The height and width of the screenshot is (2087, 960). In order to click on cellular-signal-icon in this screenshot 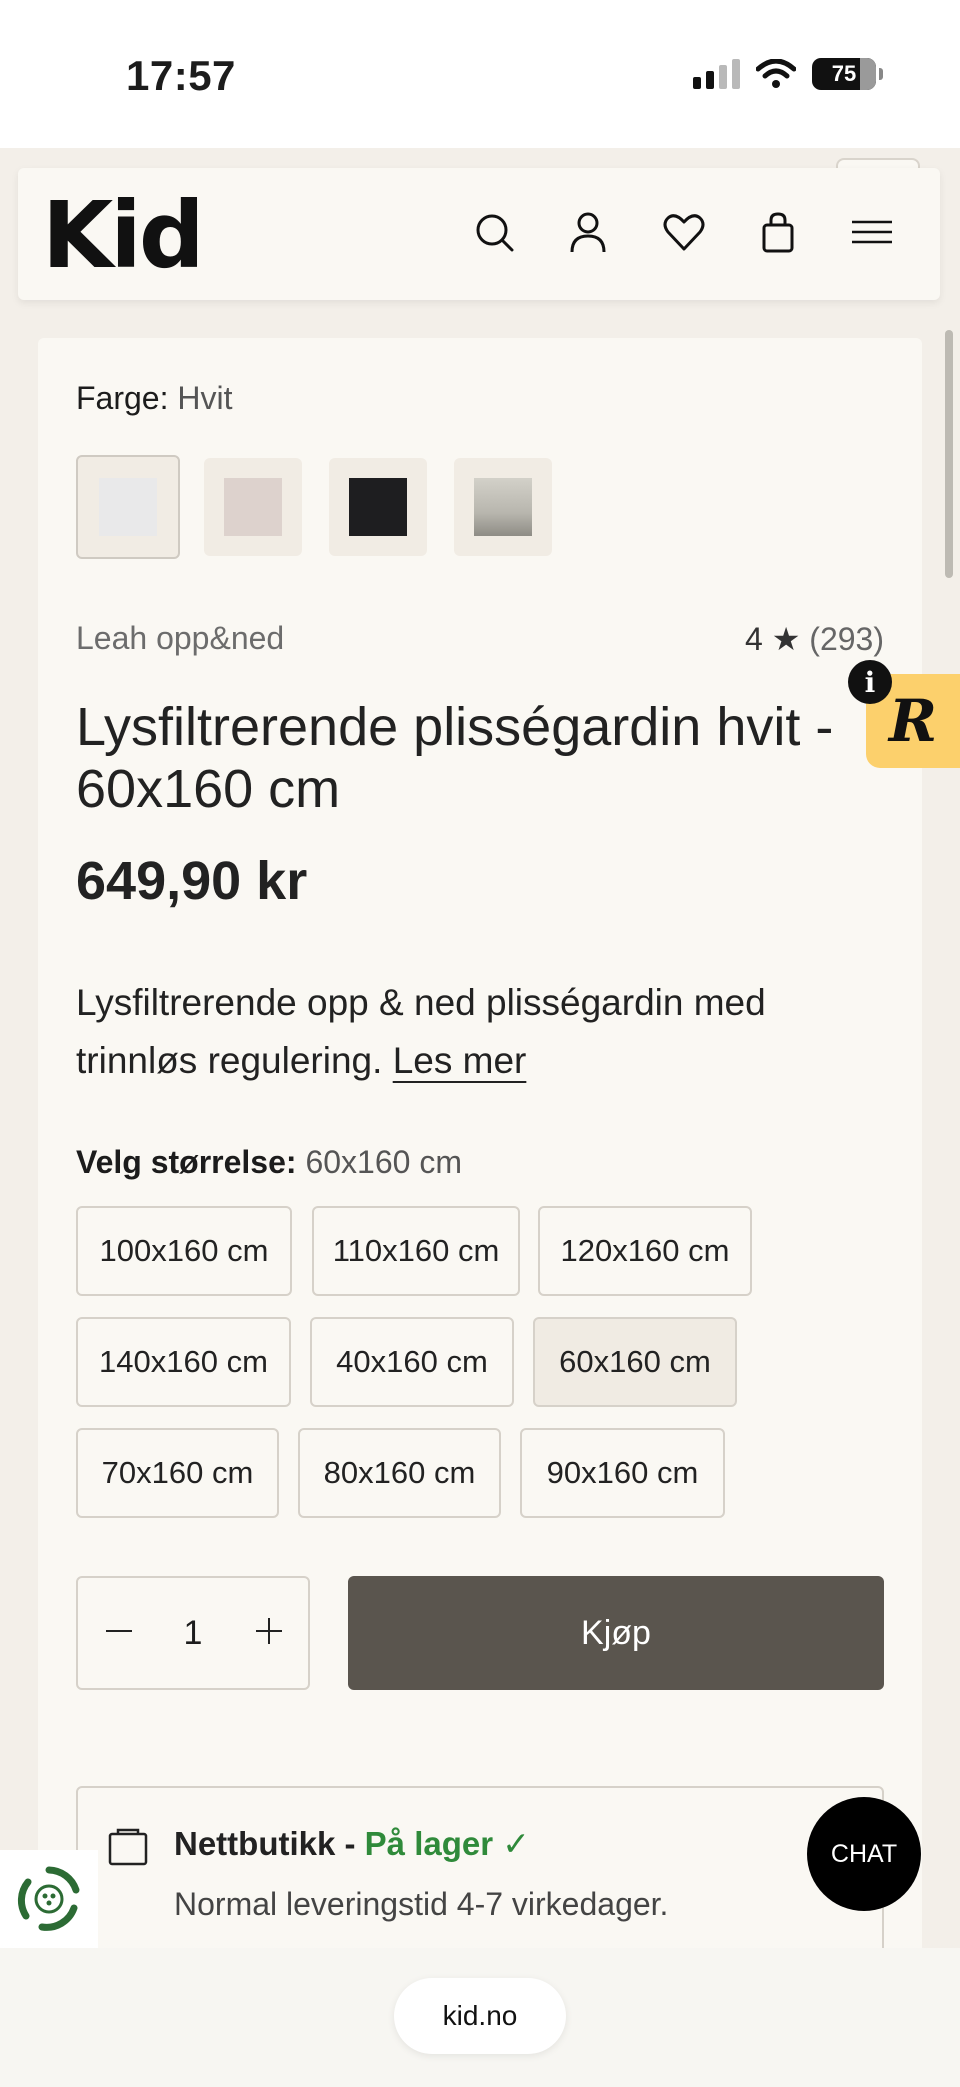, I will do `click(716, 74)`.